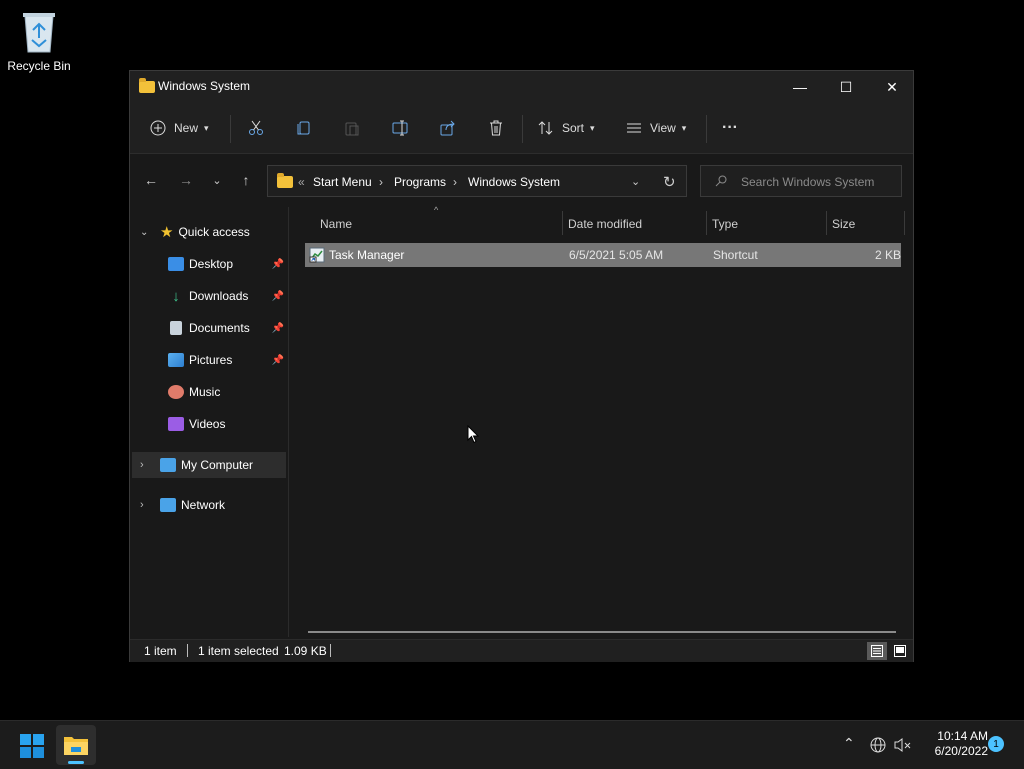  I want to click on sort-ascending-icon: ^, so click(436, 210).